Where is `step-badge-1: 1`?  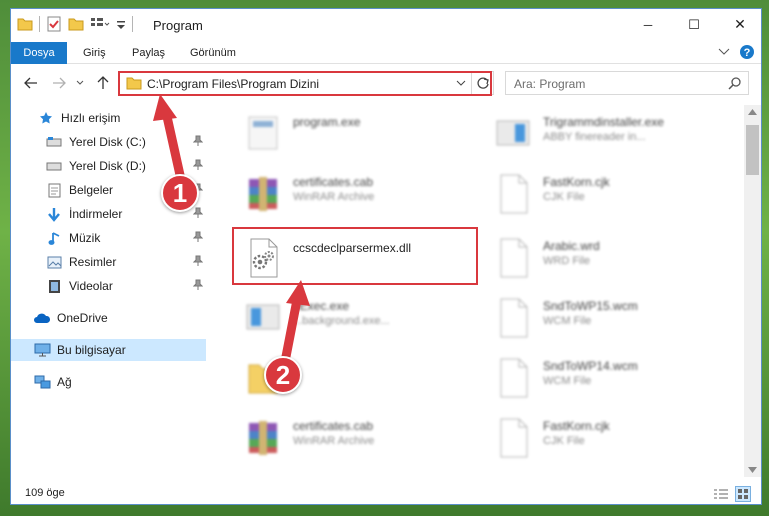 step-badge-1: 1 is located at coordinates (180, 193).